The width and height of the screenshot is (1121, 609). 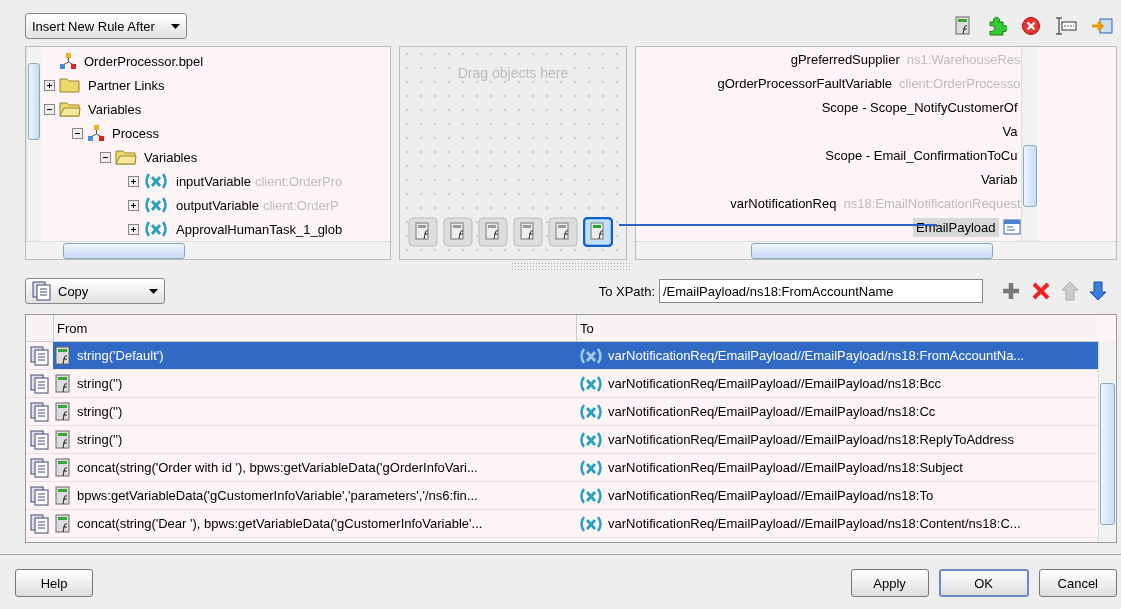 What do you see at coordinates (562, 496) in the screenshot?
I see `table-row: bpws:getVariableData('gCustomerInfoVariable','parameters','/ns6:fin... varNotificationReq/EmailPayload//EmailPayload/ns18:To` at bounding box center [562, 496].